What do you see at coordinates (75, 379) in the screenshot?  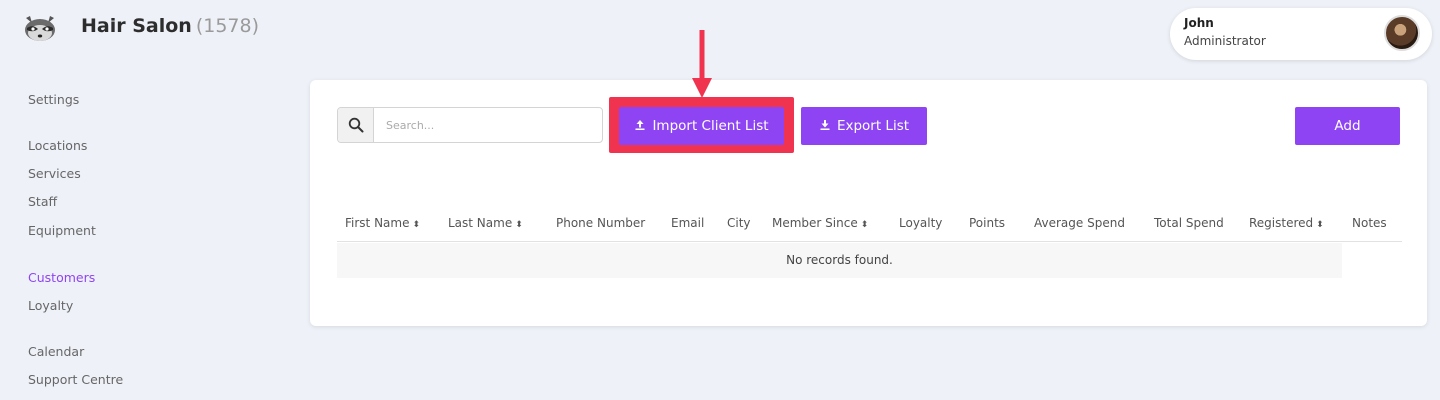 I see `sidebar-item-support-centre: Support Centre` at bounding box center [75, 379].